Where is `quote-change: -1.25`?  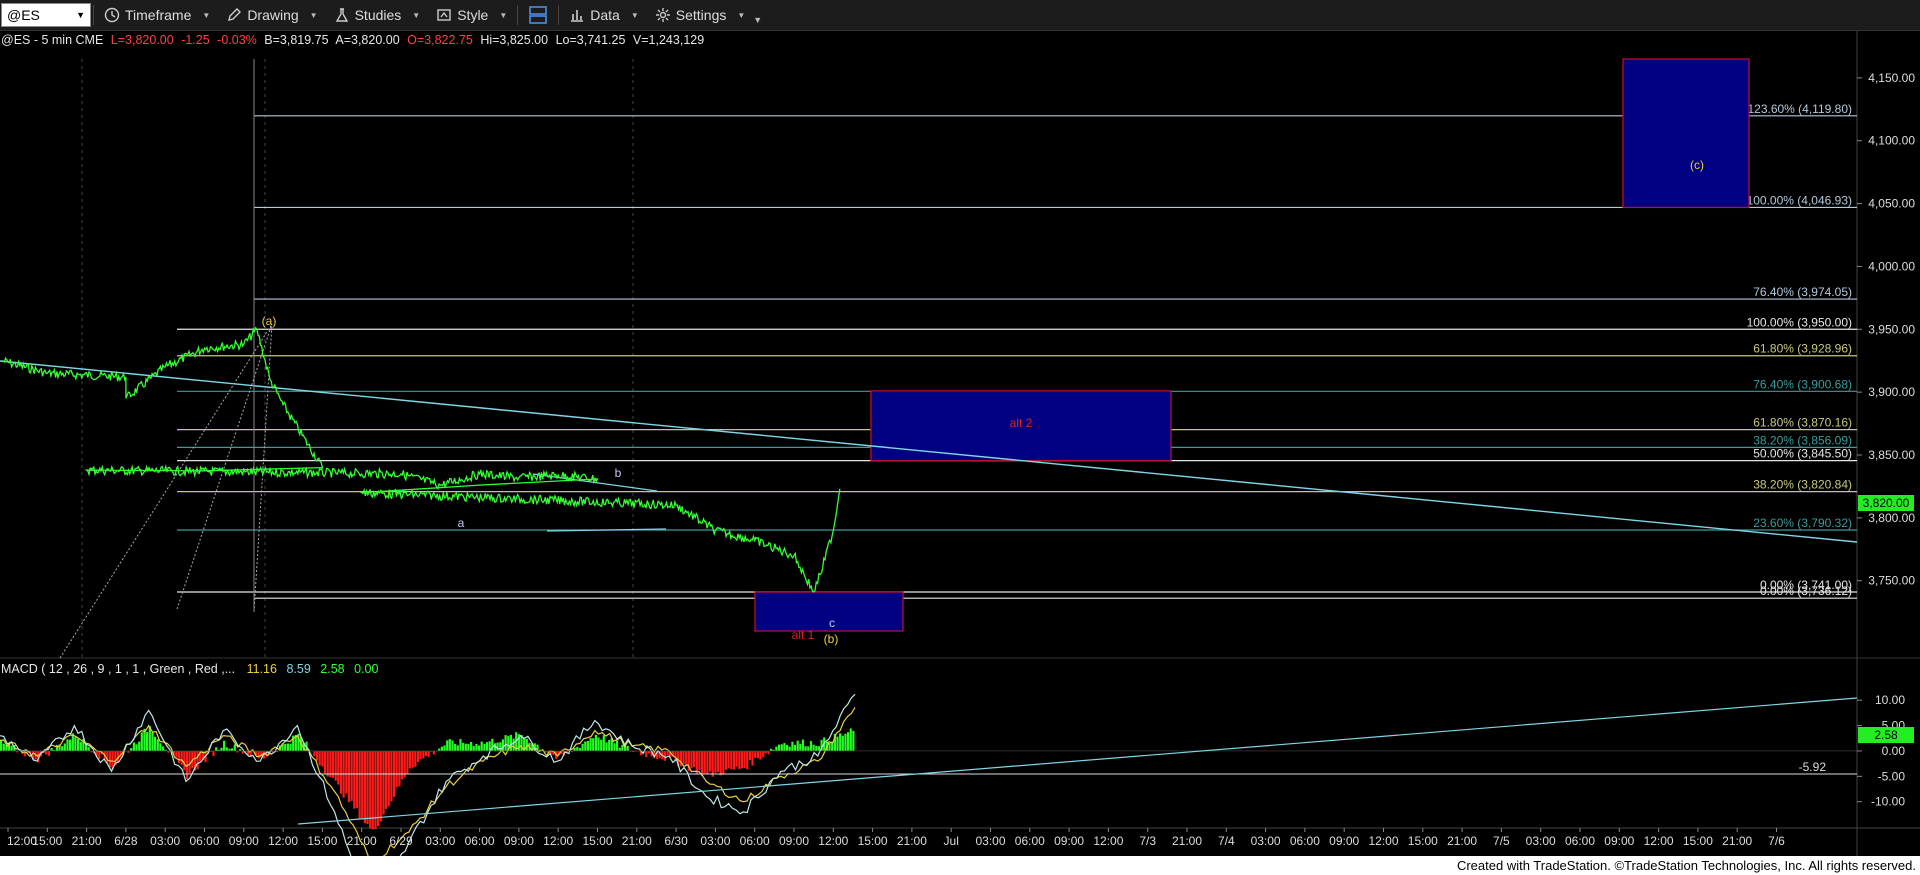
quote-change: -1.25 is located at coordinates (195, 40).